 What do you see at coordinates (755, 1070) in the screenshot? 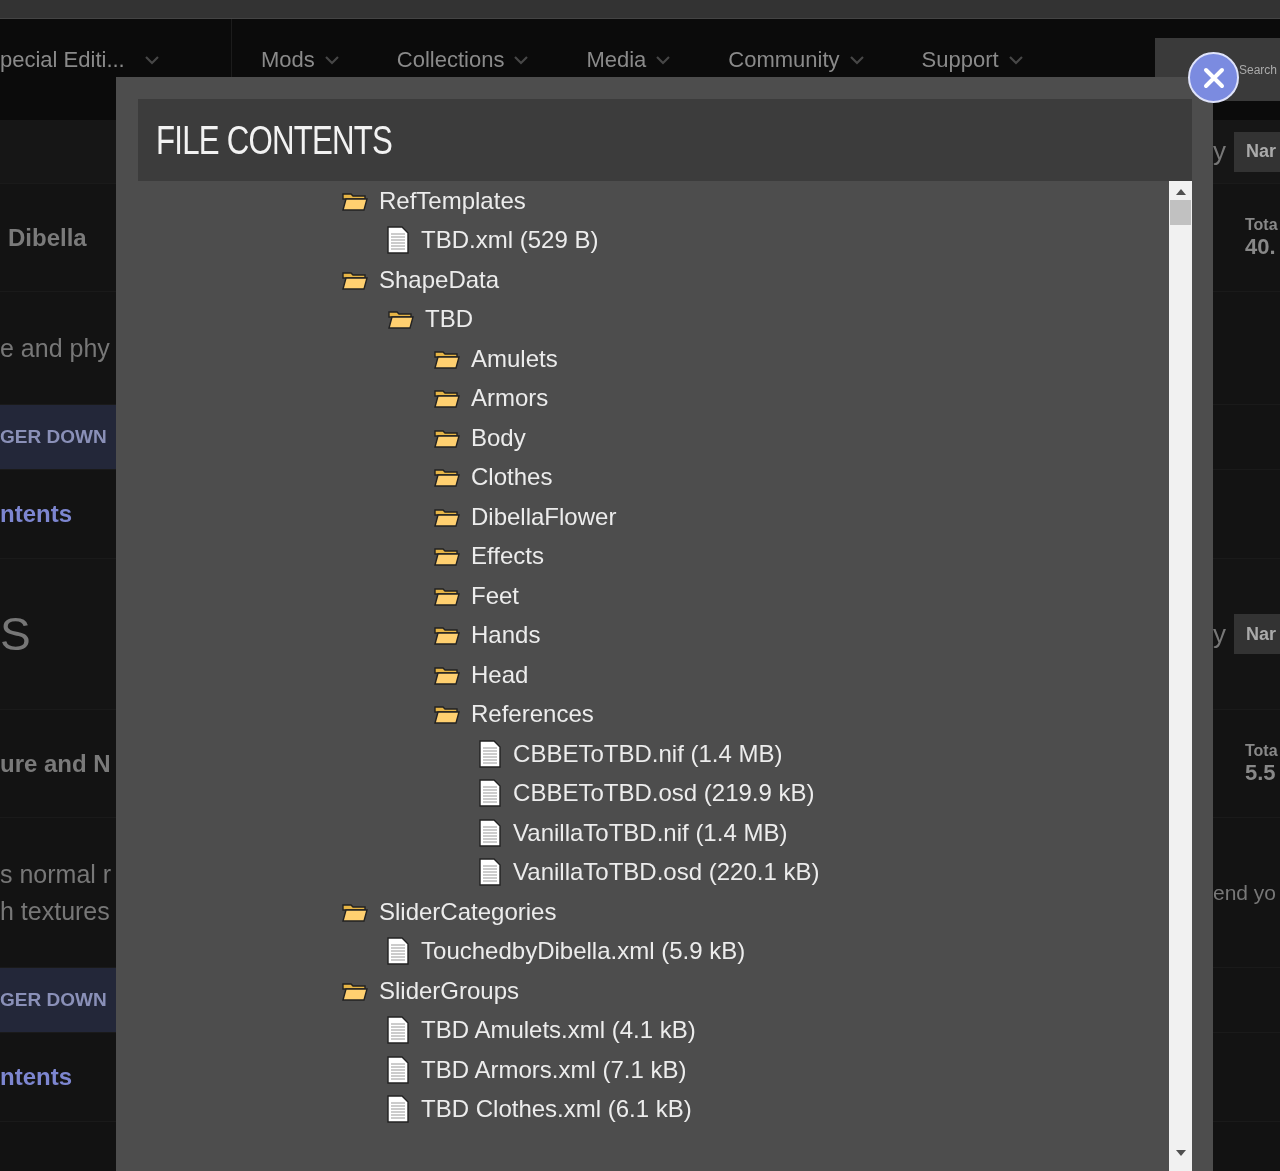
I see `file-item: TBD Armors.xml (7.1 kB)` at bounding box center [755, 1070].